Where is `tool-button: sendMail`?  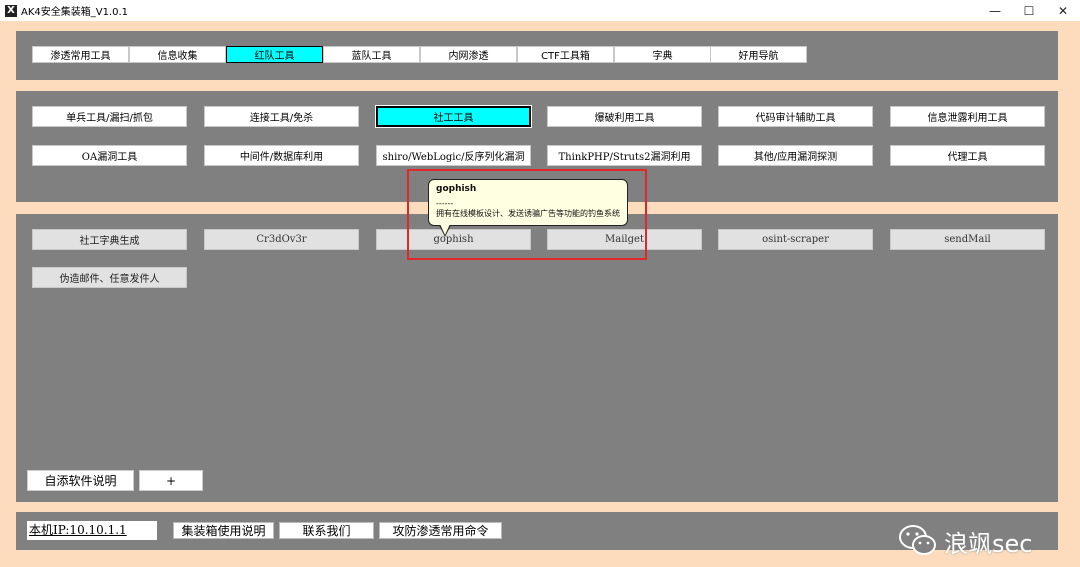 tool-button: sendMail is located at coordinates (967, 239).